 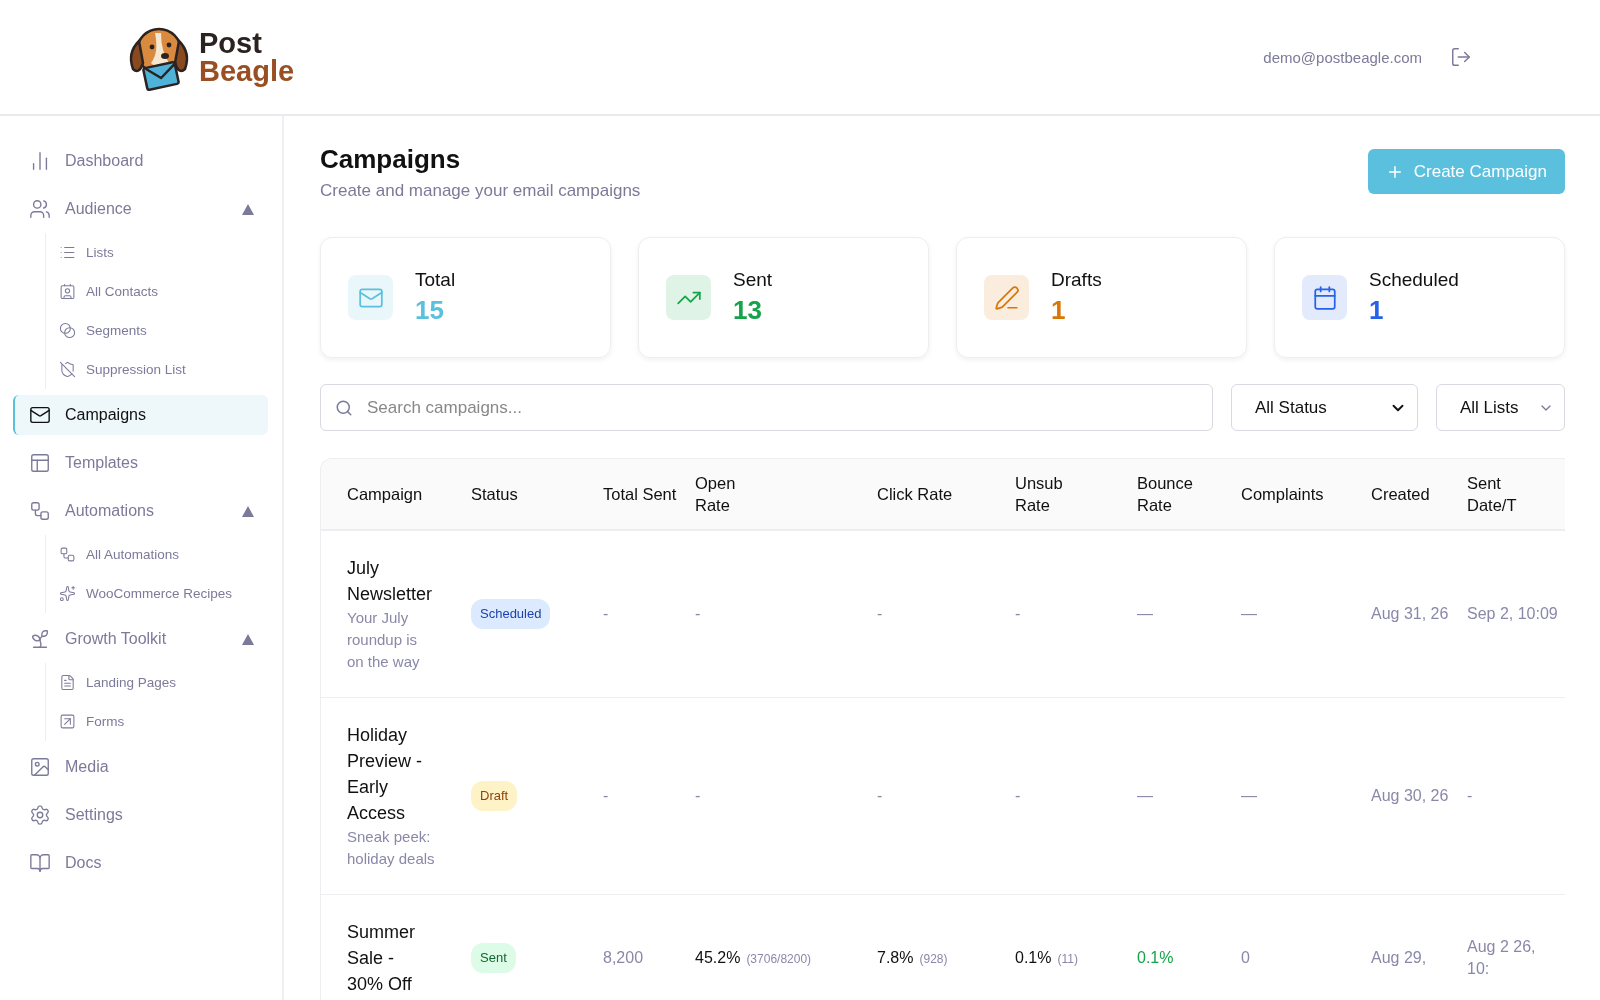 I want to click on contact-card-icon, so click(x=67, y=291).